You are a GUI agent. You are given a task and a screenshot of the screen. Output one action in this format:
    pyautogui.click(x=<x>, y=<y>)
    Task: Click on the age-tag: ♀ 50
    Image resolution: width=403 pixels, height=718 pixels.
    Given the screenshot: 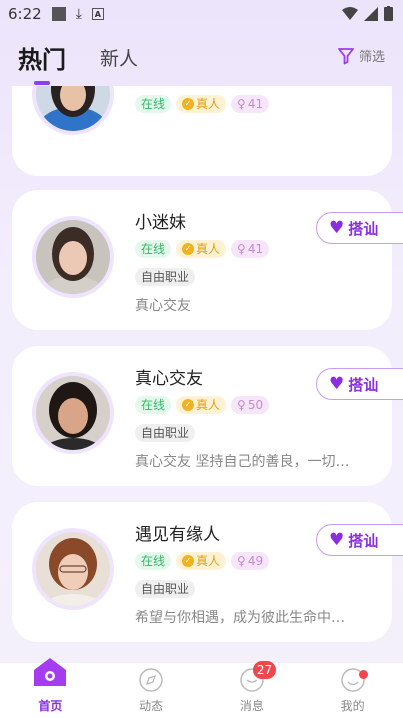 What is the action you would take?
    pyautogui.click(x=250, y=405)
    